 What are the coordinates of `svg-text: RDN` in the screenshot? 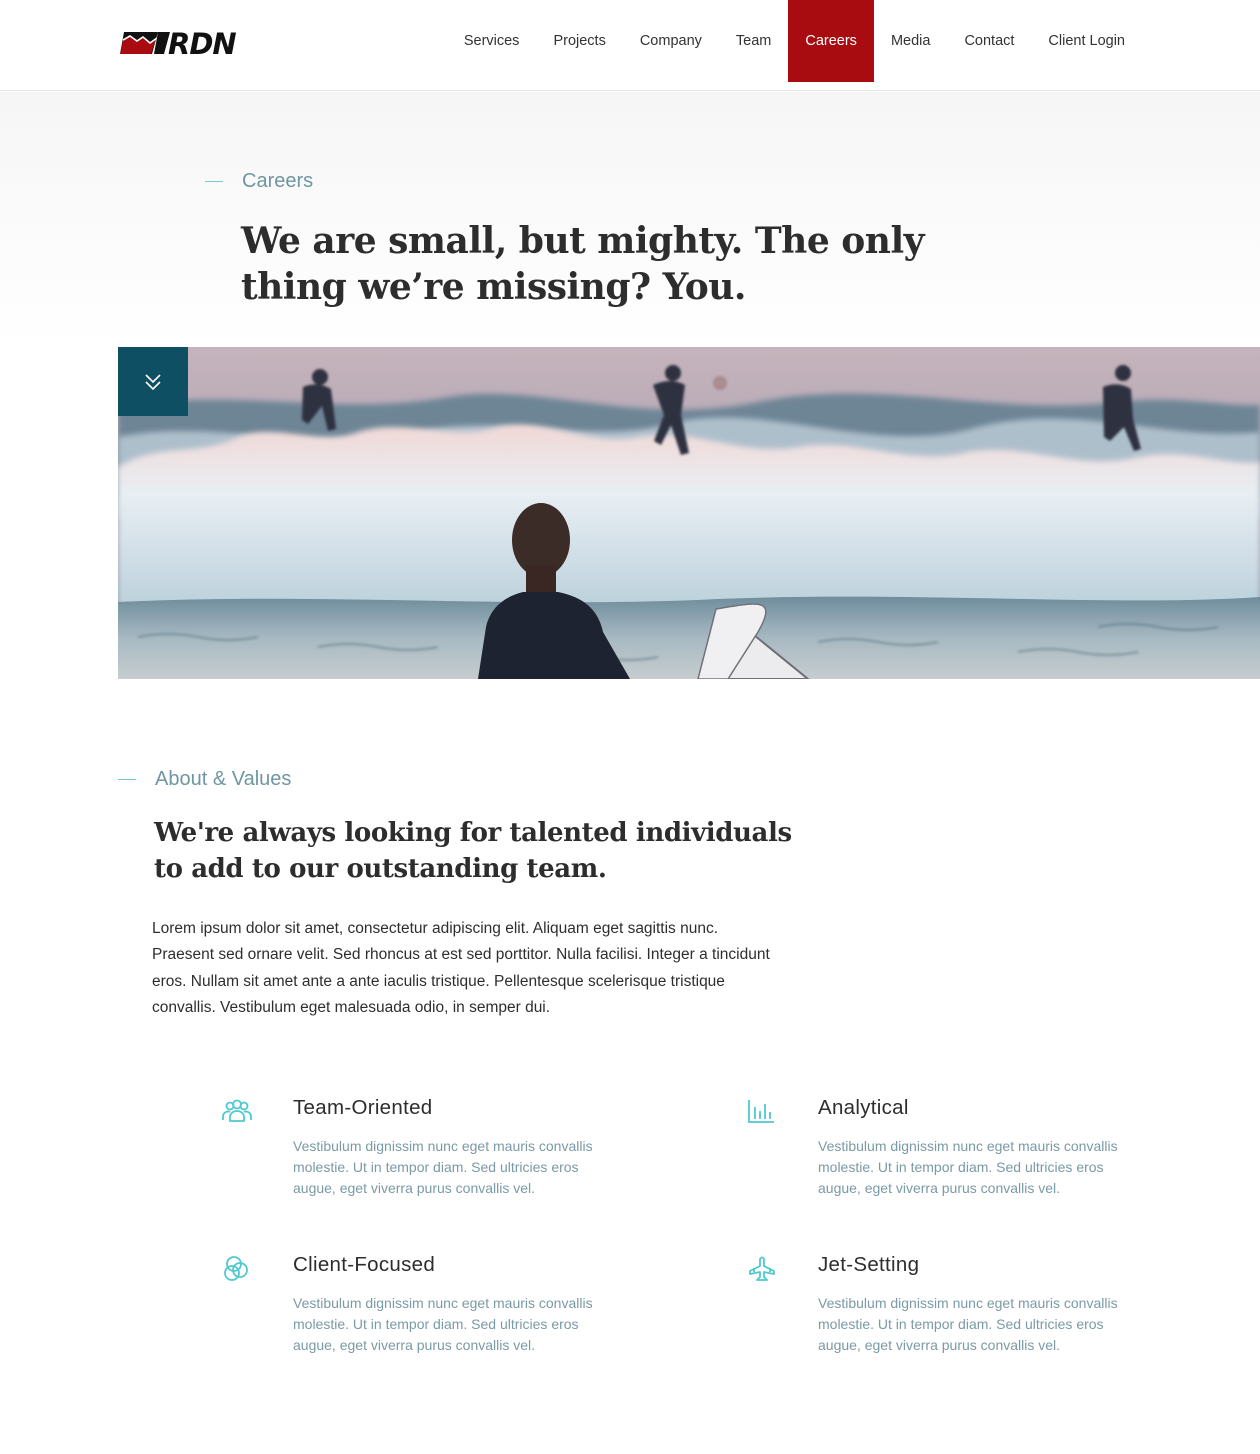 It's located at (202, 43).